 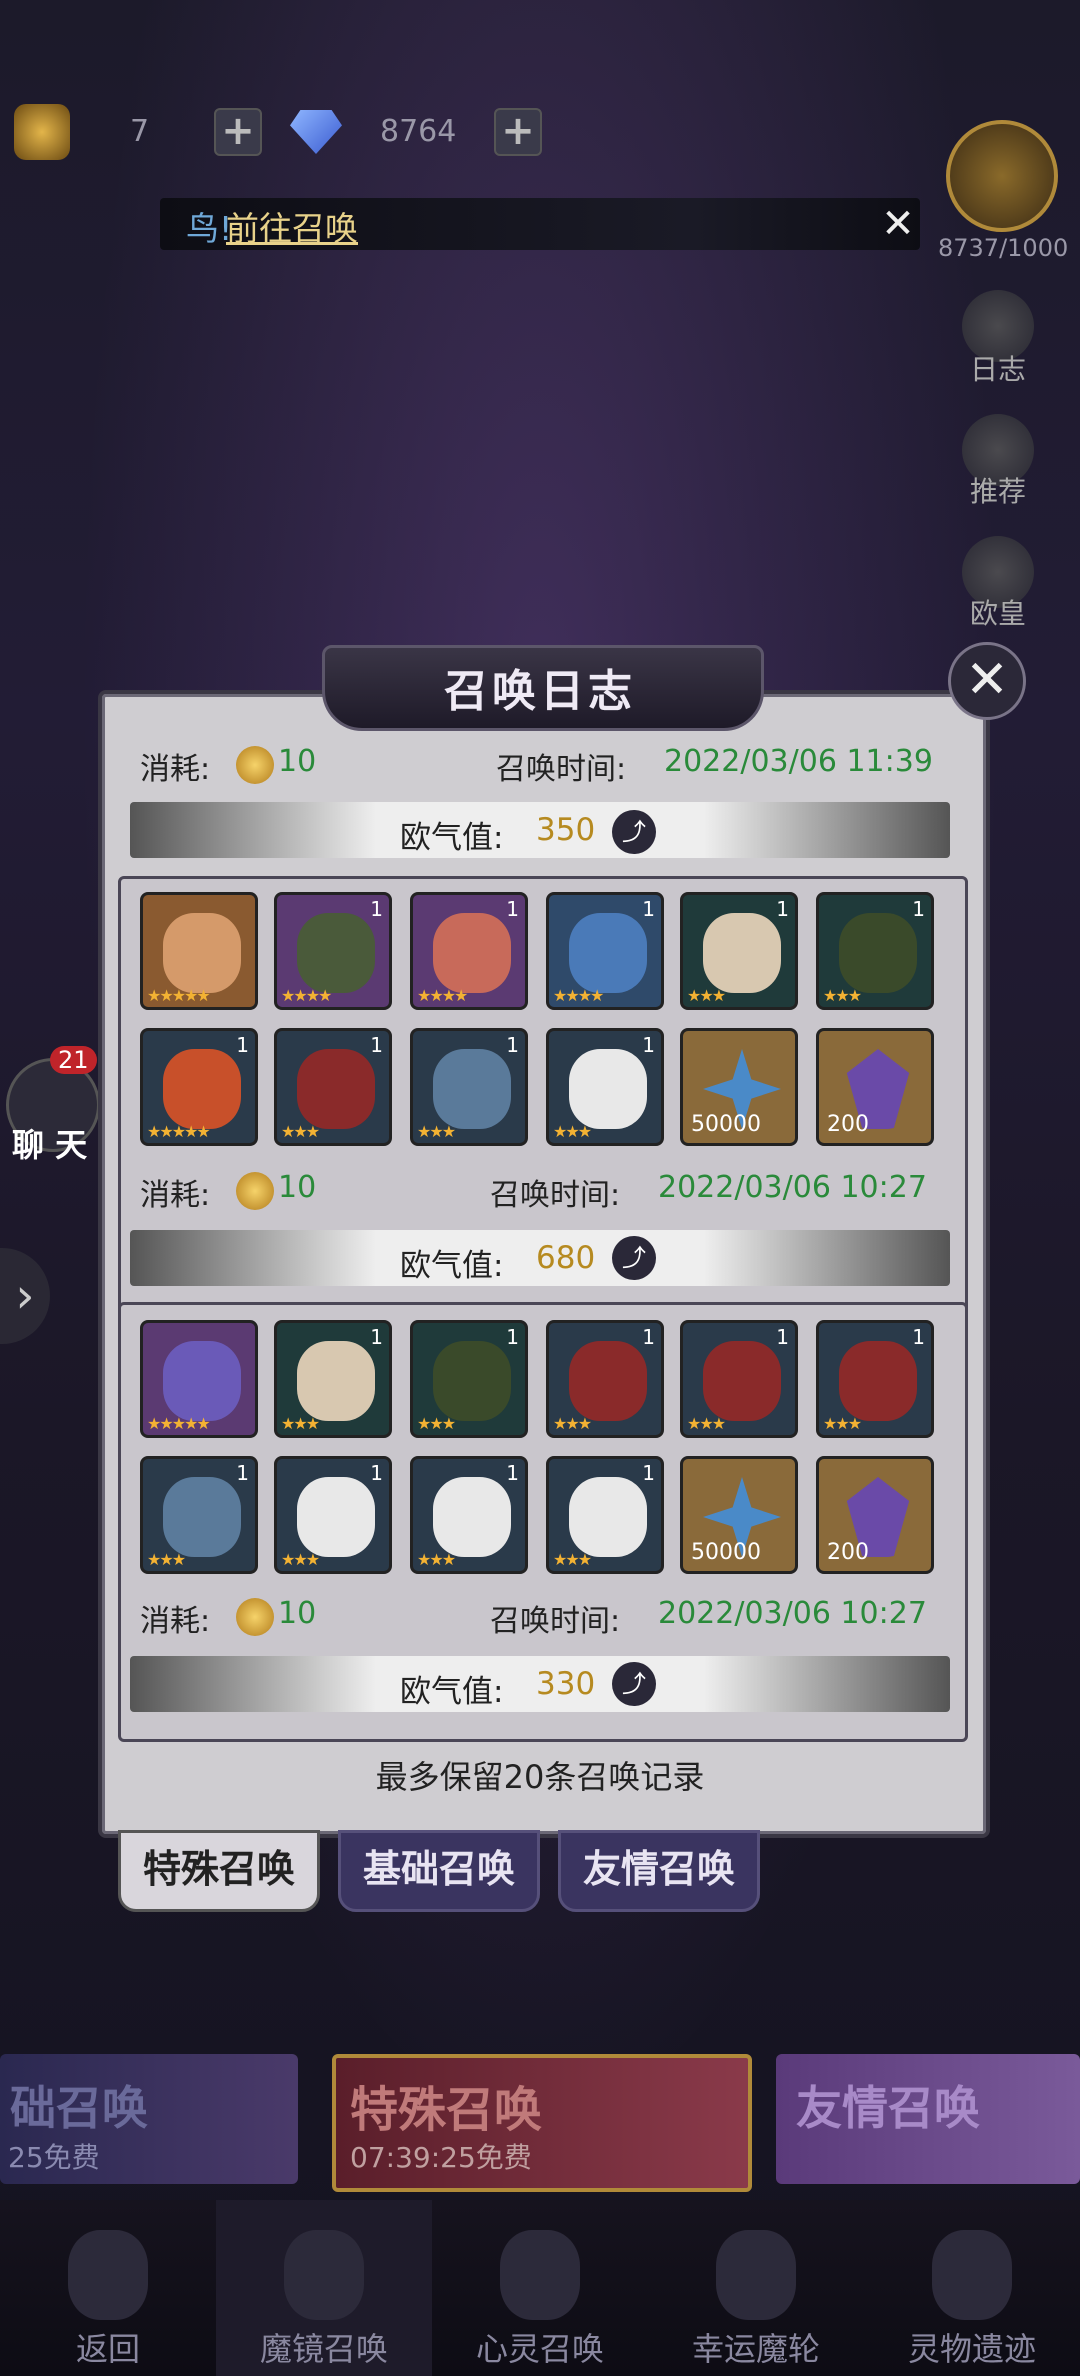 I want to click on avatar, so click(x=1002, y=176).